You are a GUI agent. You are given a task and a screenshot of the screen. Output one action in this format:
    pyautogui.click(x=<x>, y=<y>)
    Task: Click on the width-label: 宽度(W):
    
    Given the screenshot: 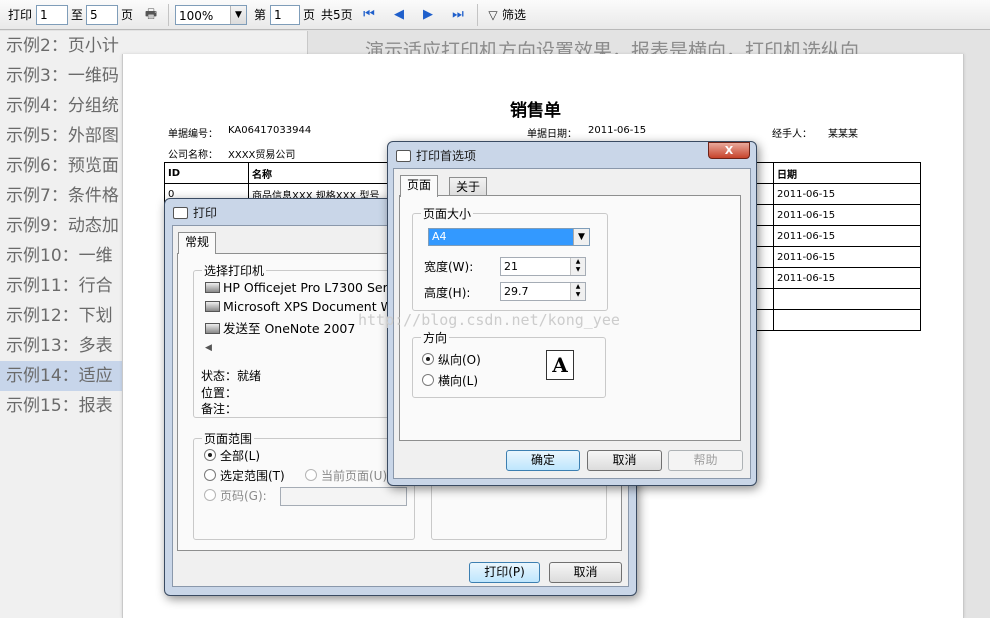 What is the action you would take?
    pyautogui.click(x=449, y=267)
    